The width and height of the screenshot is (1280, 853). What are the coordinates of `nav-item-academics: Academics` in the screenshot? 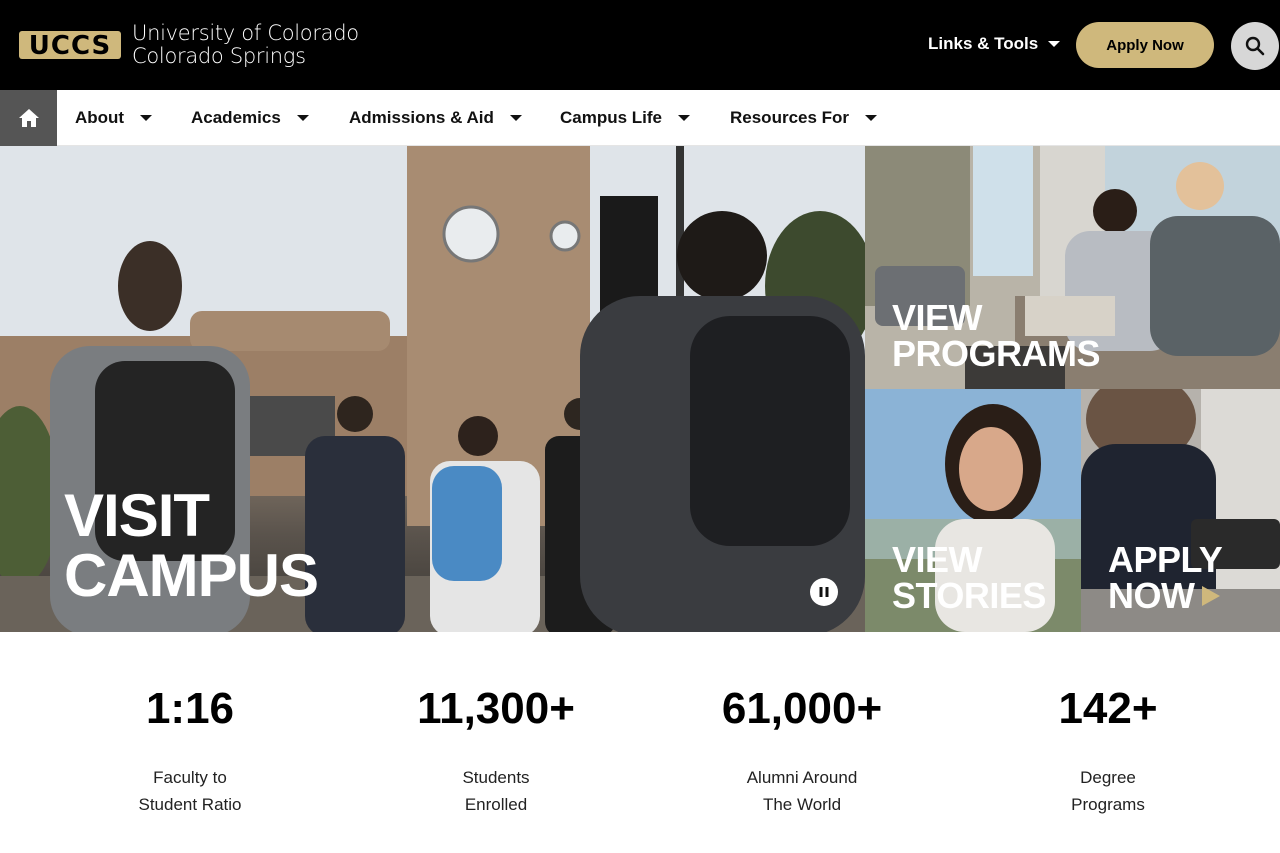 It's located at (250, 118).